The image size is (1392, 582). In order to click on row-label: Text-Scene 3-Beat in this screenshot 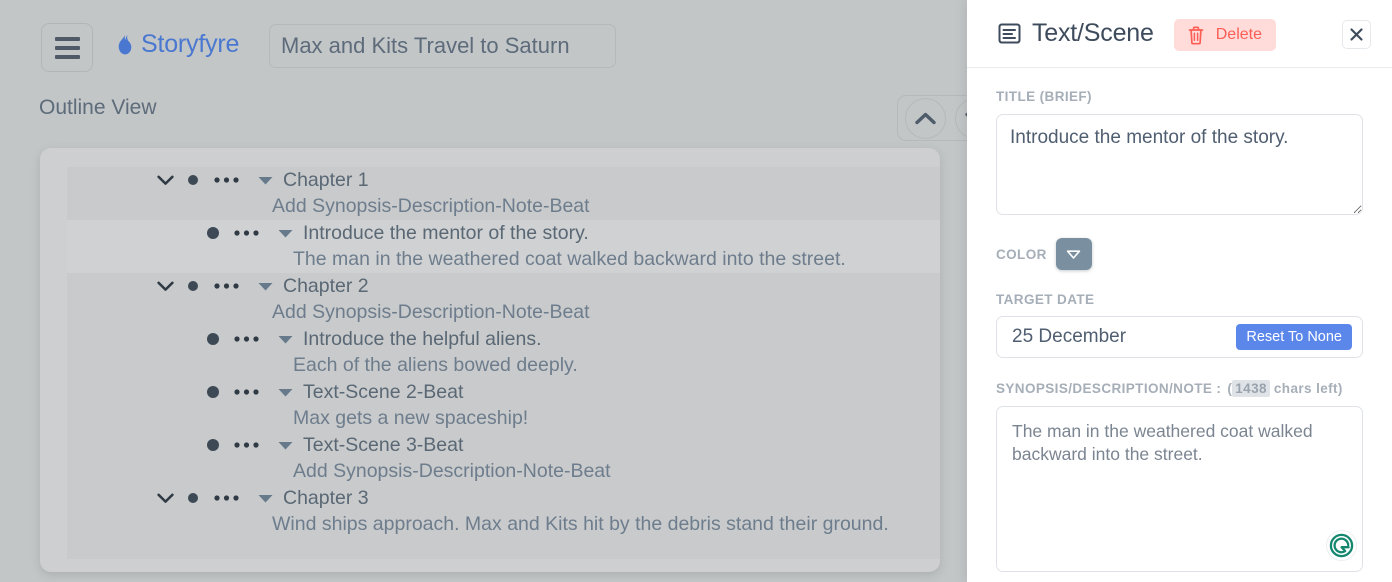, I will do `click(383, 444)`.